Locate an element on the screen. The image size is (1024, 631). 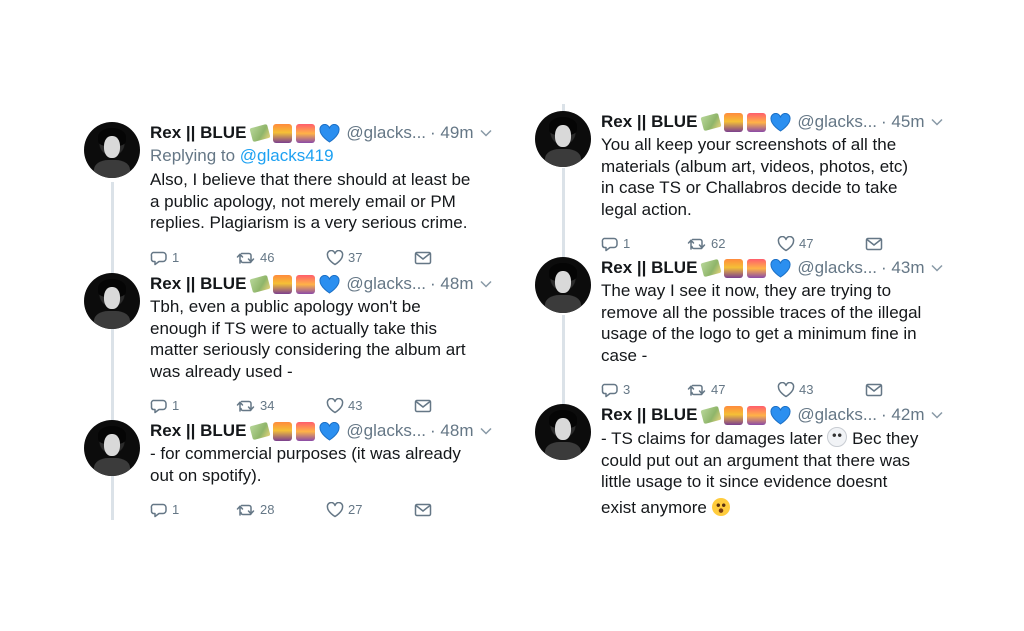
tweet-header: Rex || BLUE @glacks... · 48m is located at coordinates (325, 431).